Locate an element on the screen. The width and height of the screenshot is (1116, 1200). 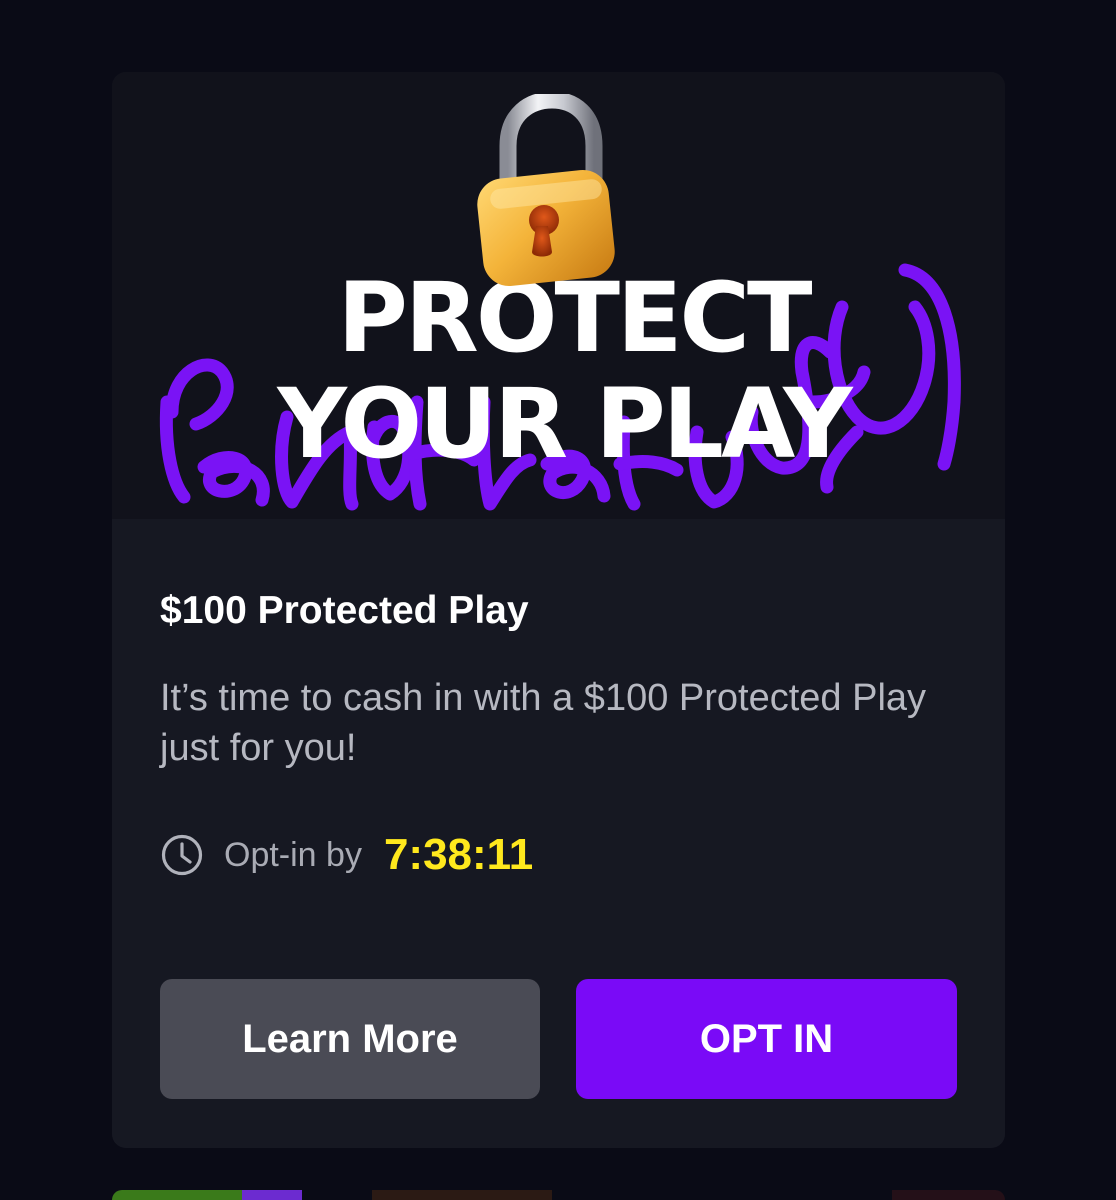
clock-icon is located at coordinates (182, 855).